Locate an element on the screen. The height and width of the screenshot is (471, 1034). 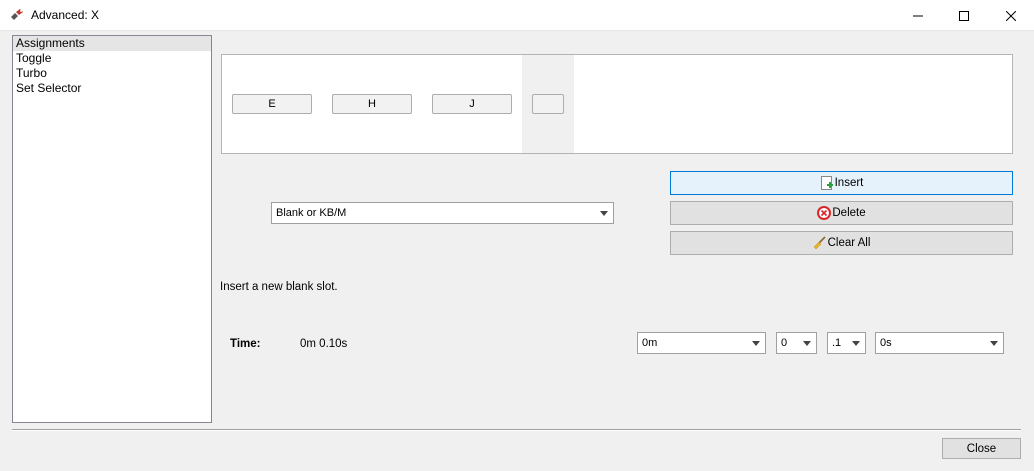
minimize-button is located at coordinates (918, 15).